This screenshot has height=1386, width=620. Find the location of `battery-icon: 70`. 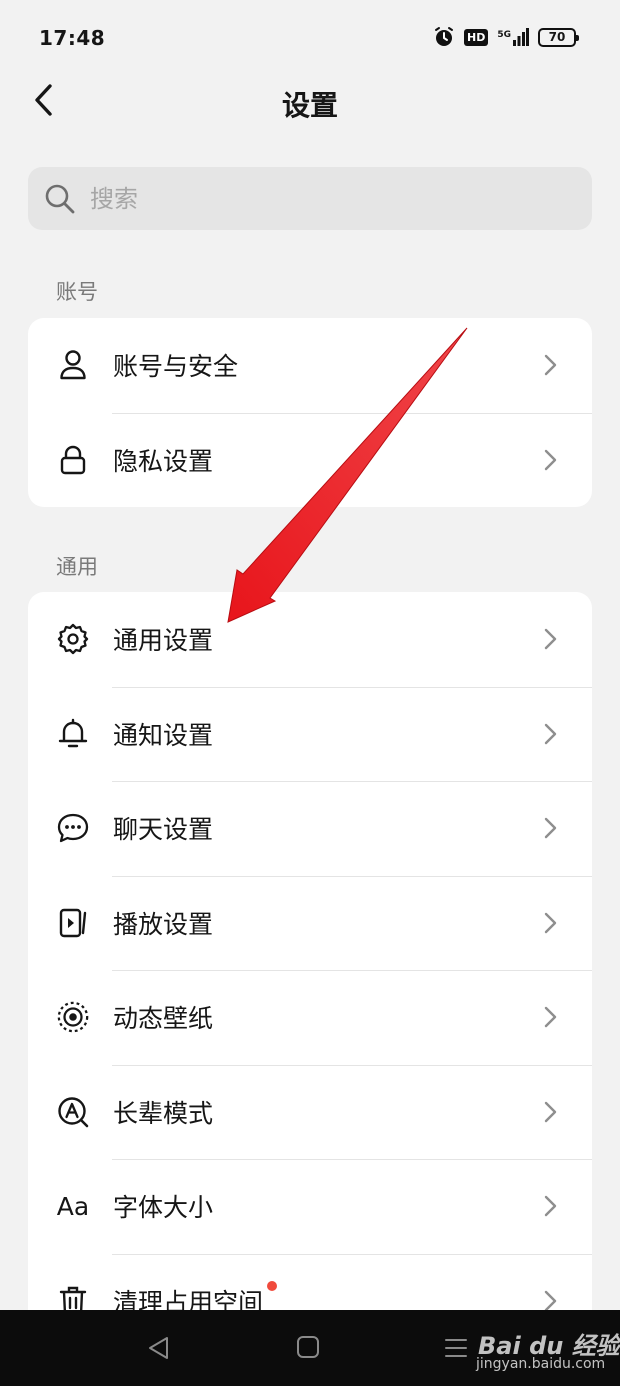

battery-icon: 70 is located at coordinates (558, 37).